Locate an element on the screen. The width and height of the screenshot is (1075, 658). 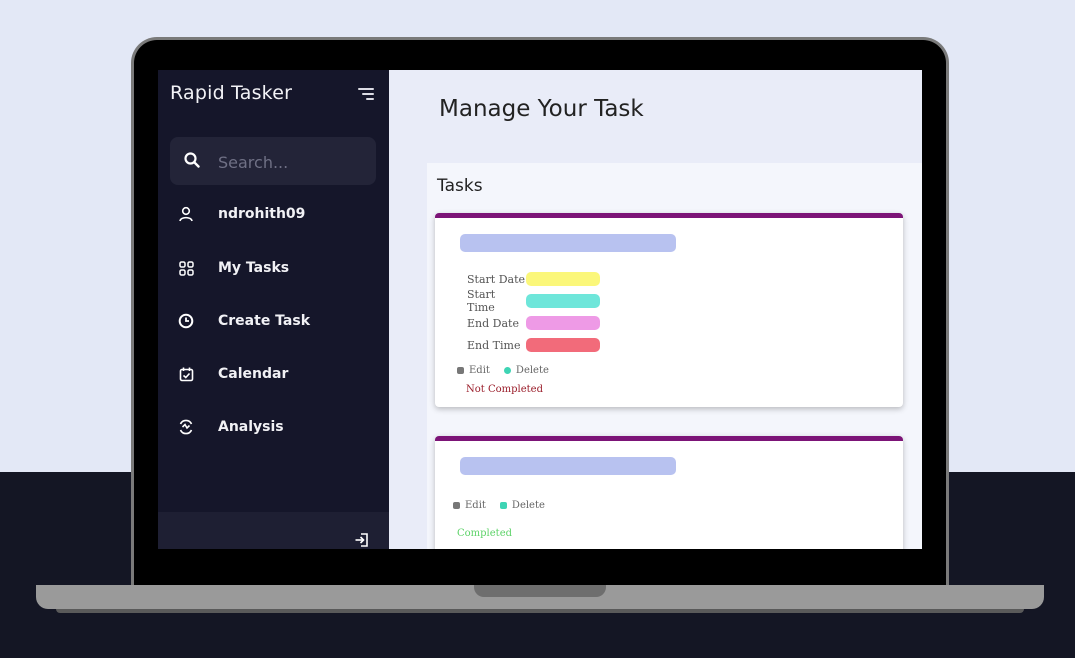
end-date-row: End Date is located at coordinates (533, 323).